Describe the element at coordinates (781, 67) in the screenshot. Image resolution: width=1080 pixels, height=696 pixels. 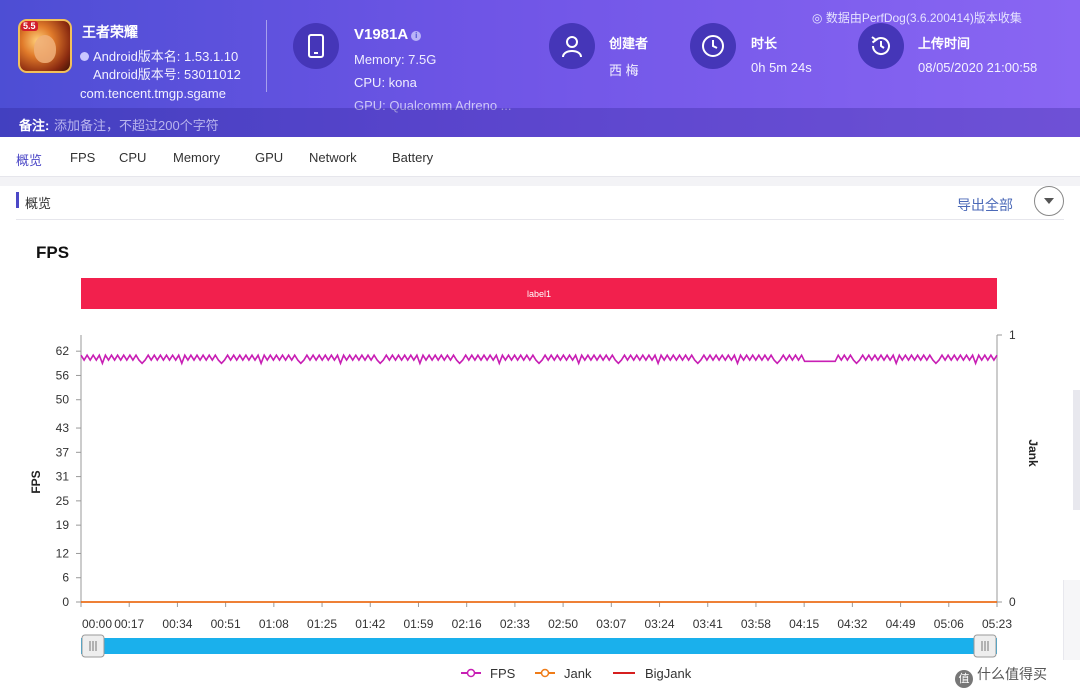
I see `duration-value: 0h 5m 24s` at that location.